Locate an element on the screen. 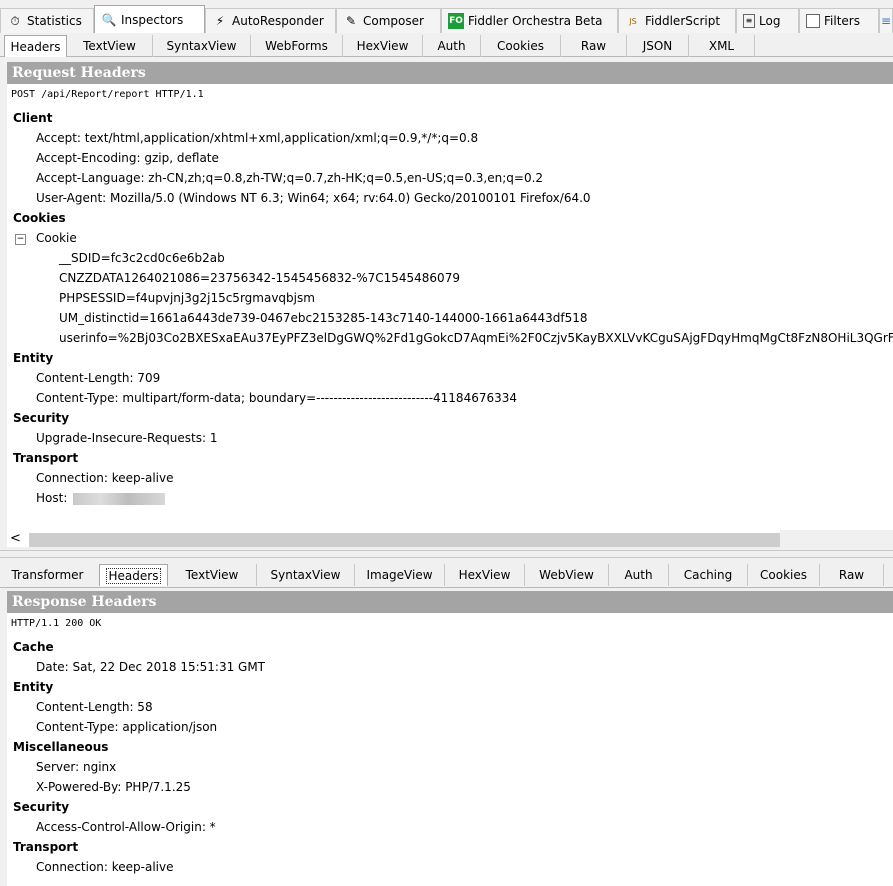 The width and height of the screenshot is (893, 886). host-label: Host: is located at coordinates (52, 498).